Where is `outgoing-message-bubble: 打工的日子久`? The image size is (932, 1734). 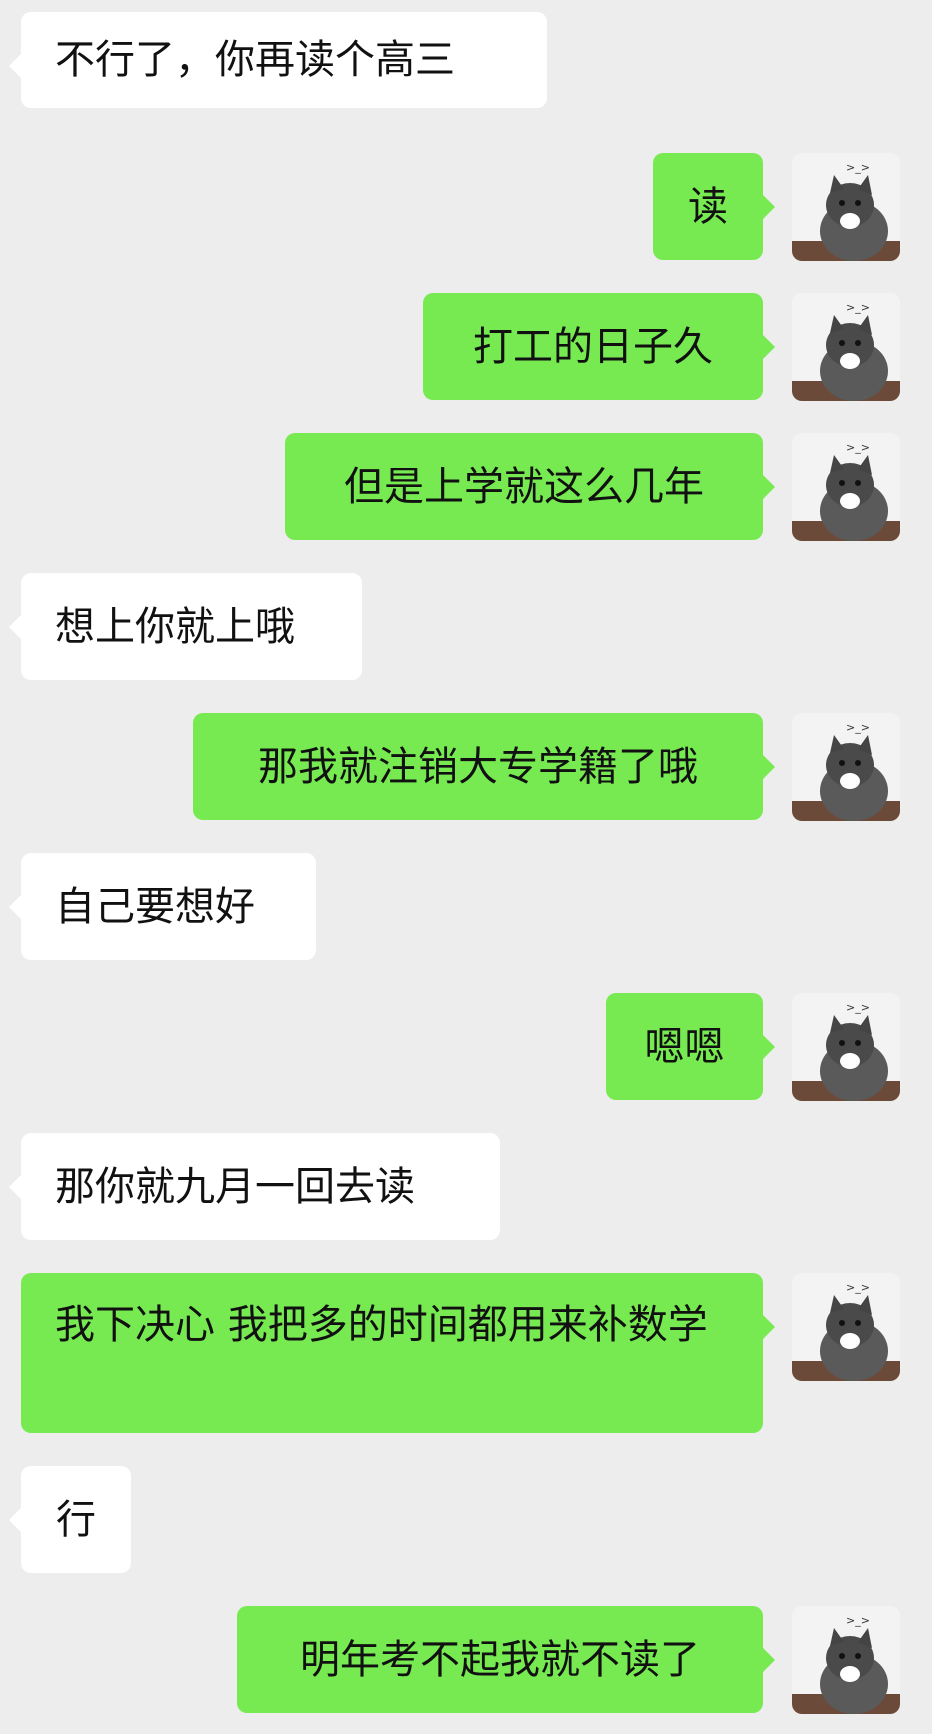
outgoing-message-bubble: 打工的日子久 is located at coordinates (599, 346).